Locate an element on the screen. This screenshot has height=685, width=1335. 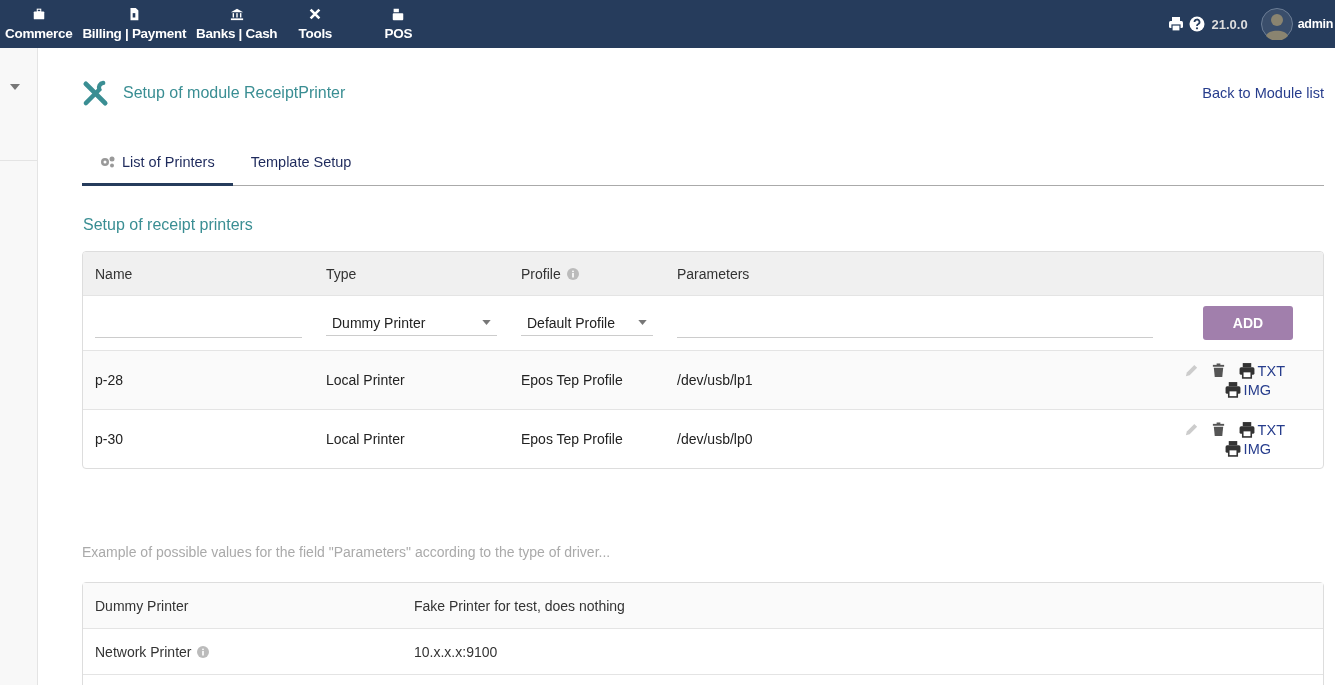
driver-name: Dummy Printer is located at coordinates (142, 605).